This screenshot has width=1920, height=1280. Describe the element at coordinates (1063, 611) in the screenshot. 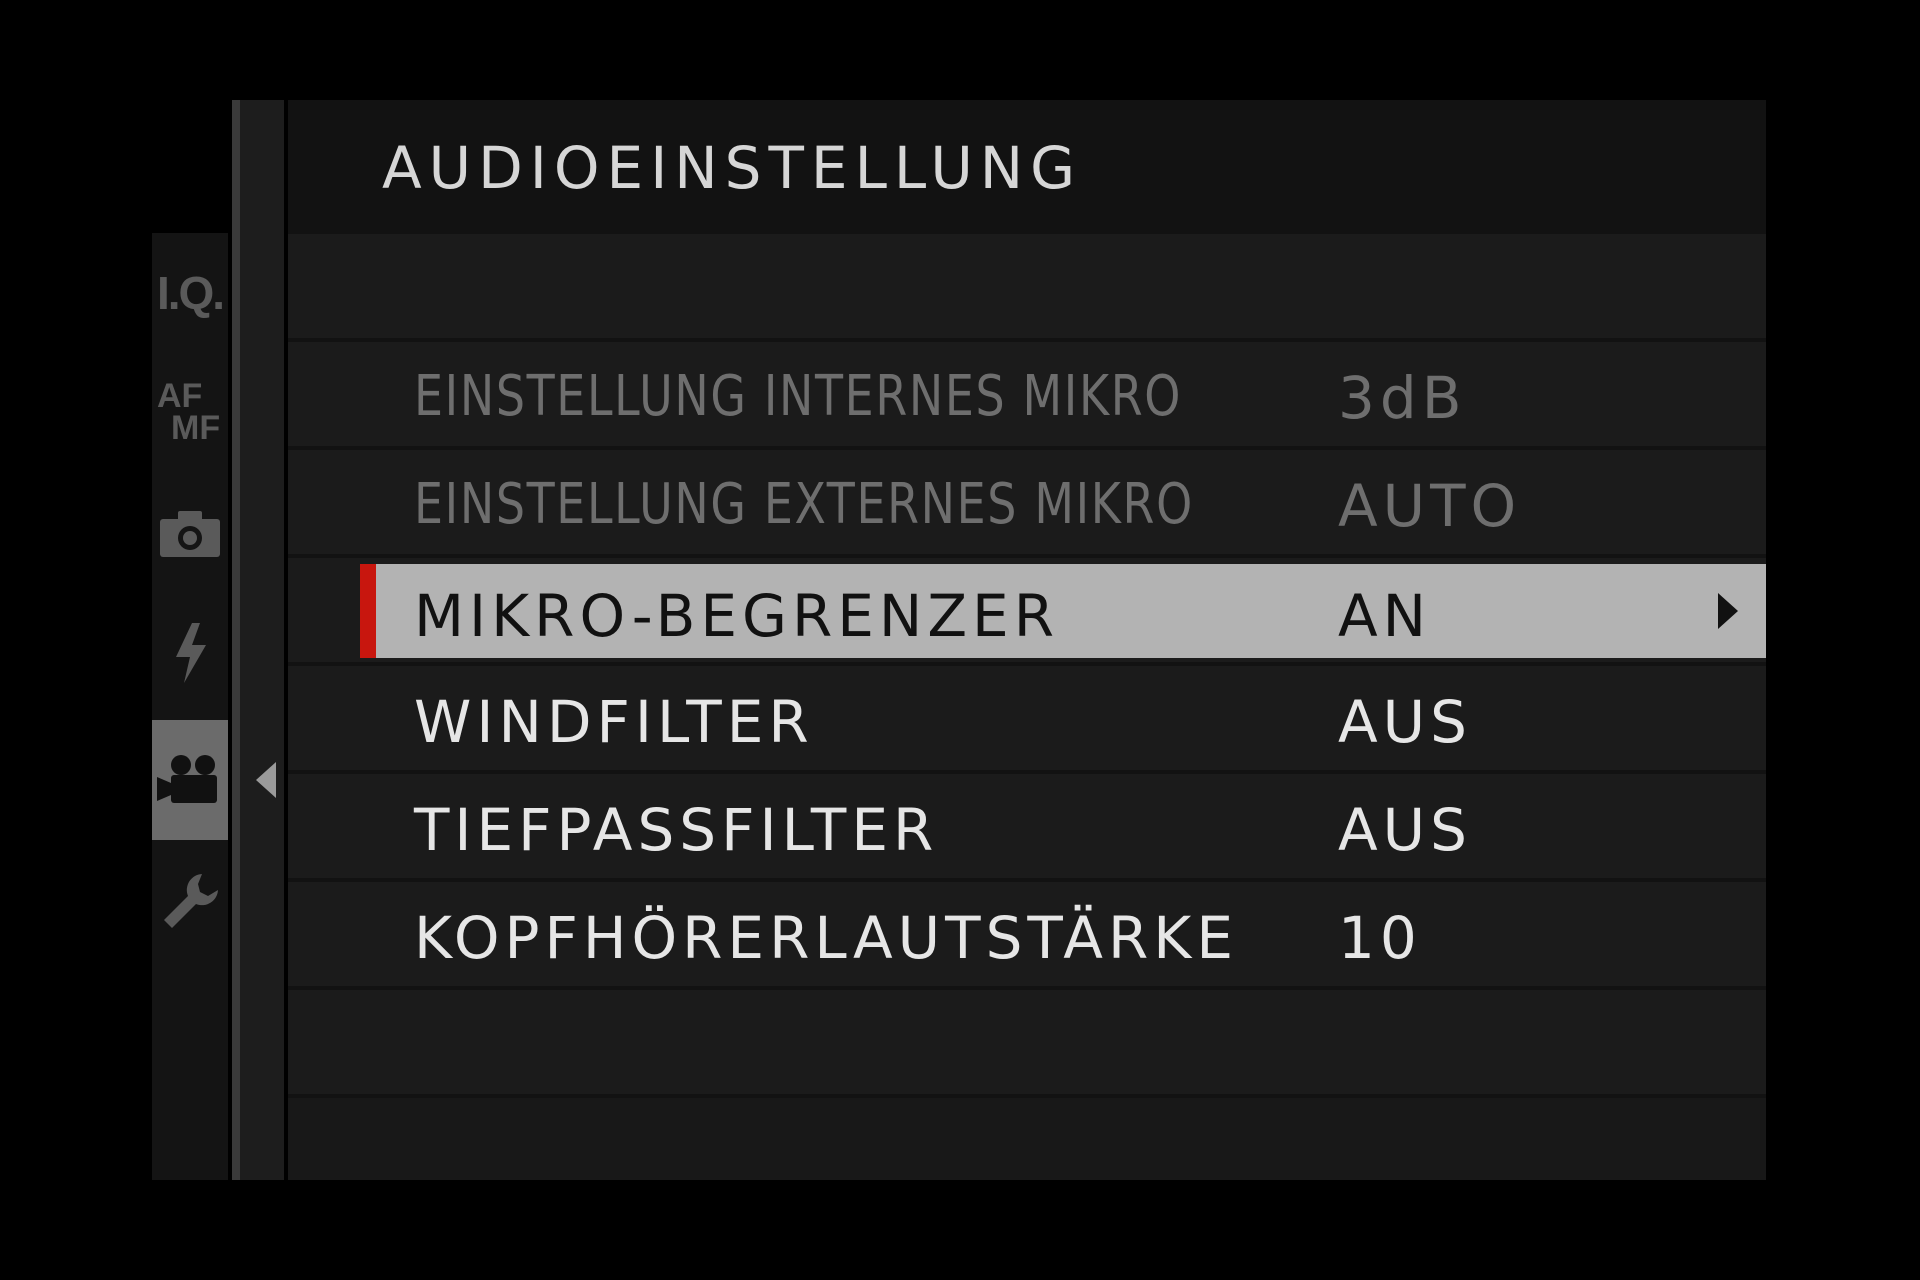

I see `menu-item-mic-limiter: MIKRO-BEGRENZER AN` at that location.